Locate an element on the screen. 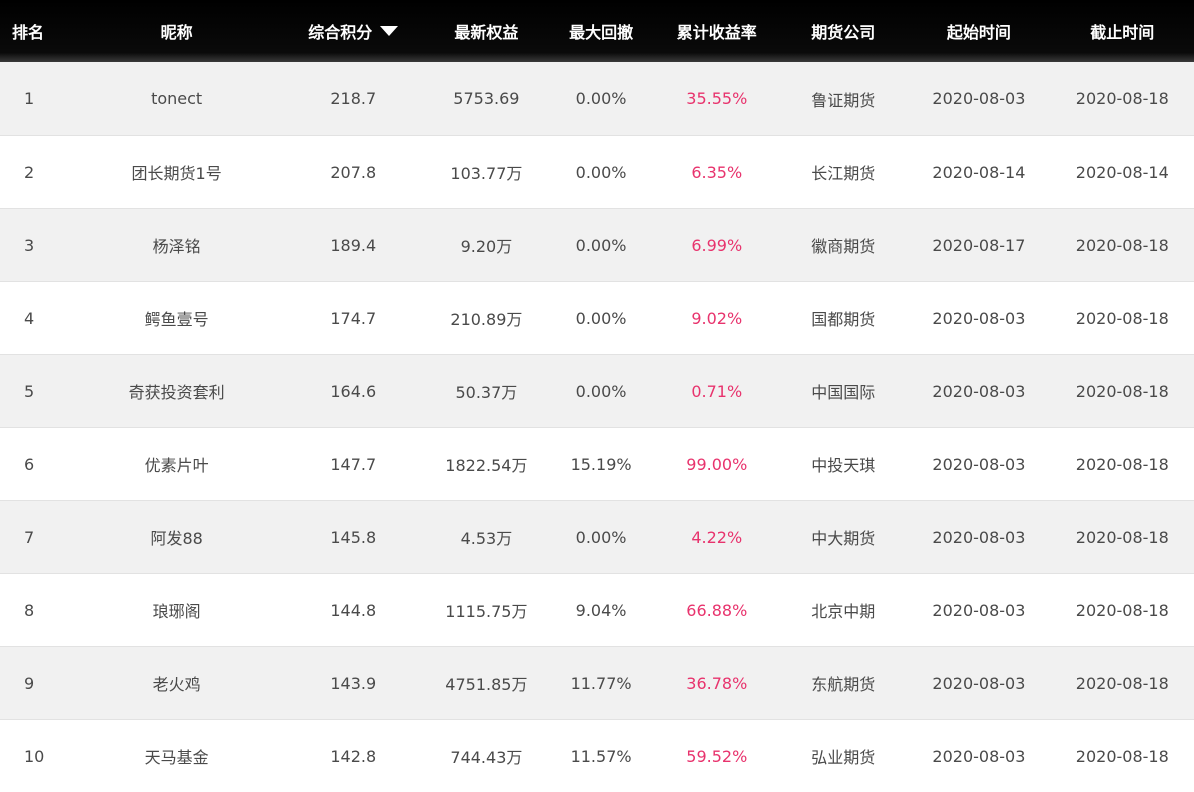  cell-score: 142.8 is located at coordinates (353, 756).